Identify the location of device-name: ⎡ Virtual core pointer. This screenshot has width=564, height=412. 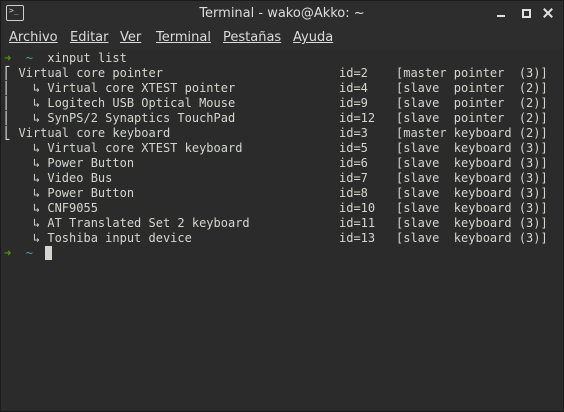
(83, 73).